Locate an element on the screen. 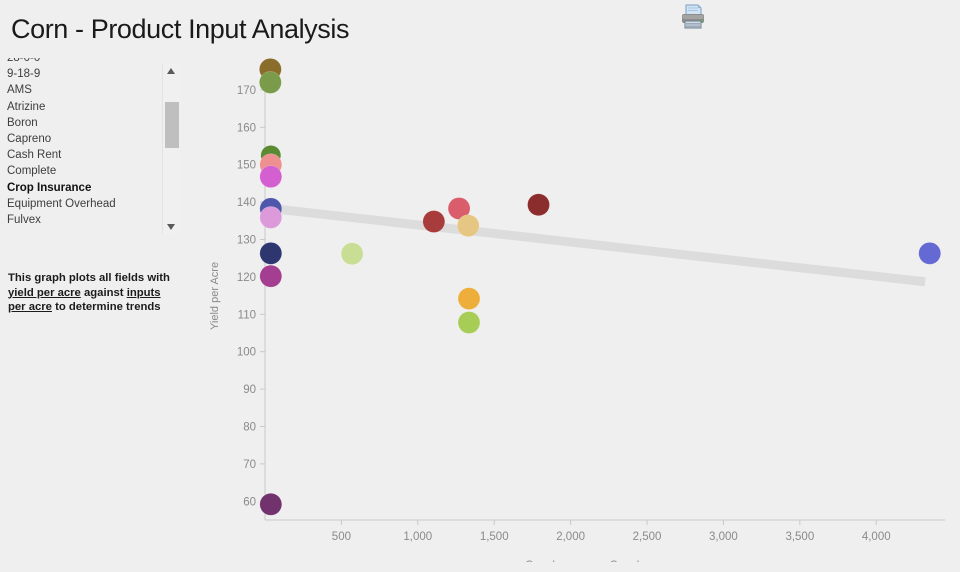  y-axis-ticks: 60 70 80 90 100 110 120 130 140 150 160 170 is located at coordinates (251, 296).